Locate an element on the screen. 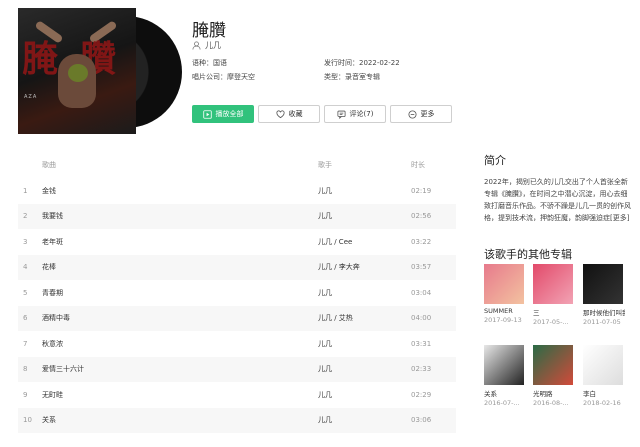 The image size is (640, 447). song-duration: 03:22 is located at coordinates (421, 241).